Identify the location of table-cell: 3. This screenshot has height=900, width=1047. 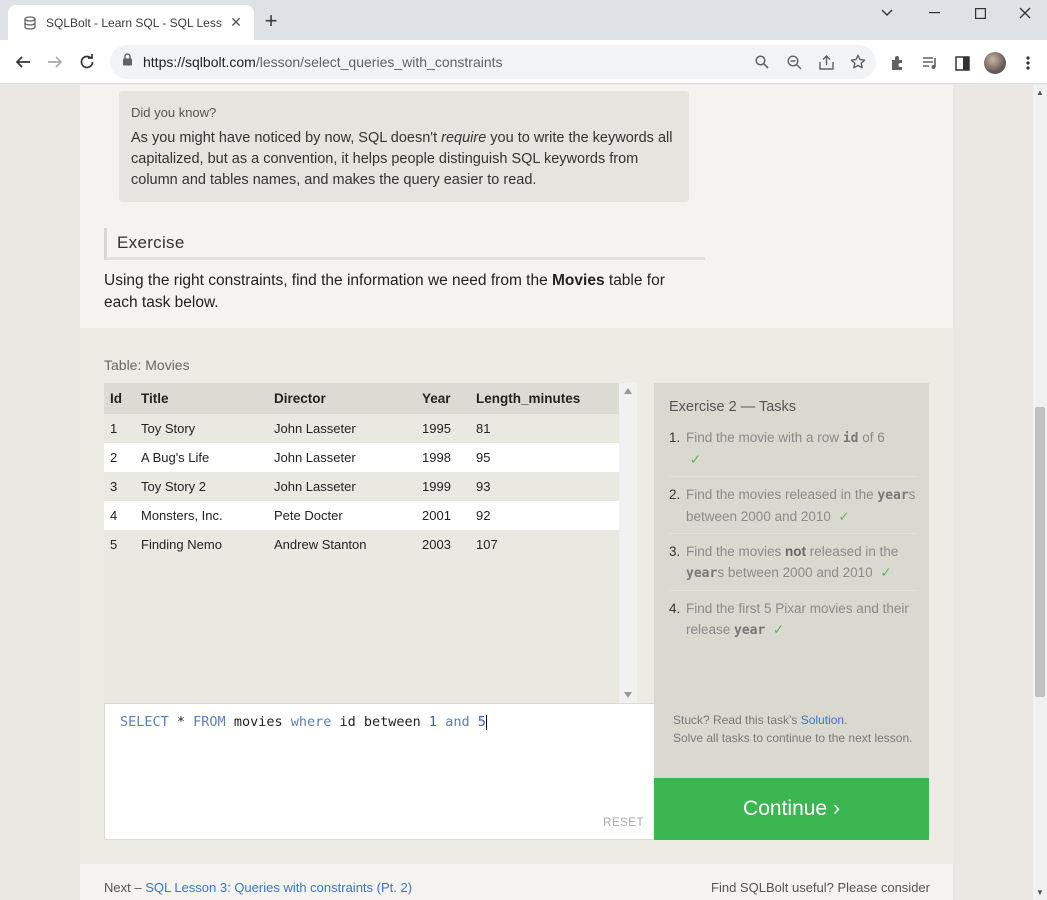
(114, 486).